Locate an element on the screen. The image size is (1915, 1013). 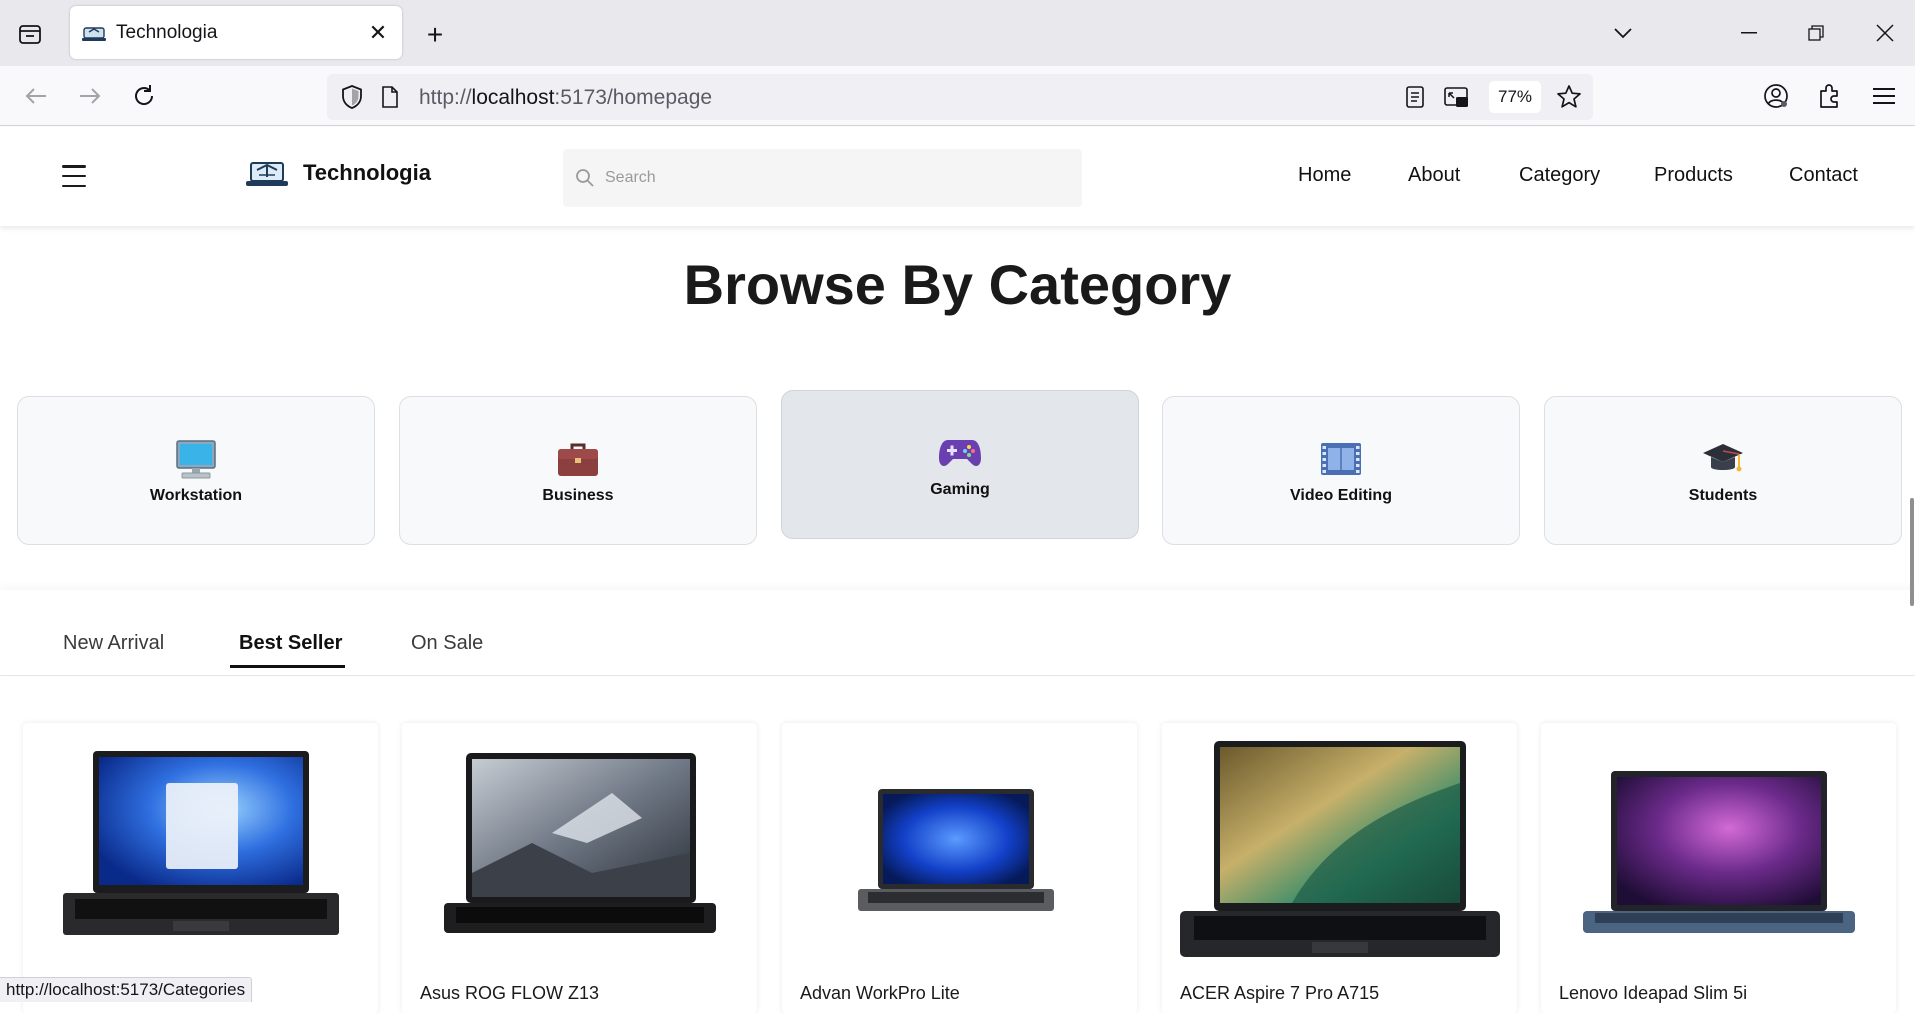
category-card-gaming: Gaming is located at coordinates (960, 464).